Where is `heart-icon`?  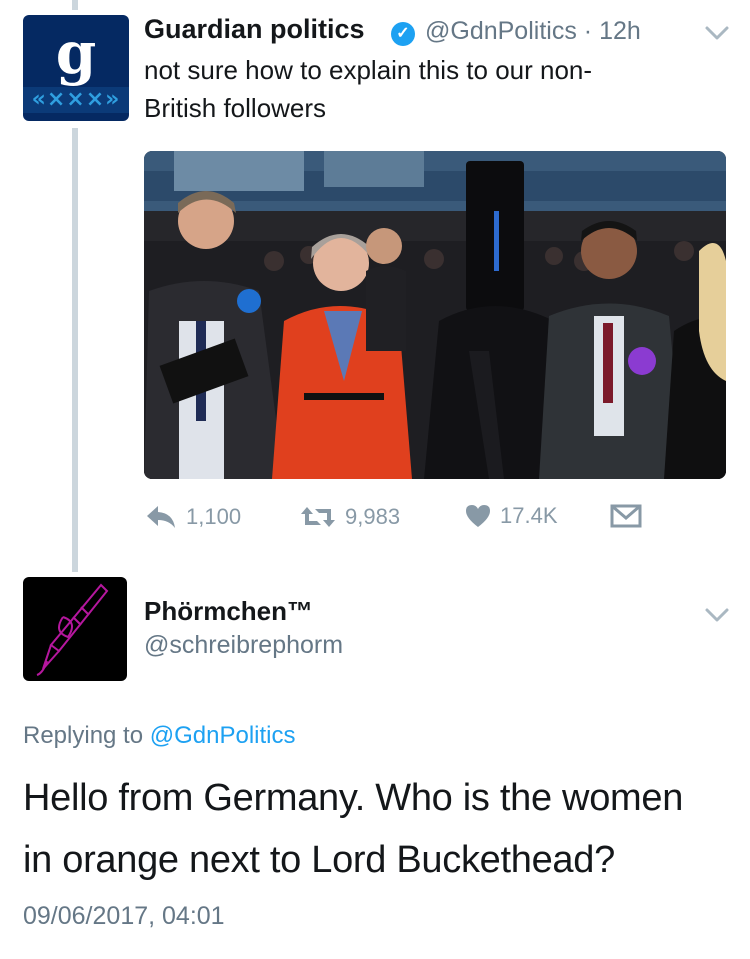 heart-icon is located at coordinates (478, 516).